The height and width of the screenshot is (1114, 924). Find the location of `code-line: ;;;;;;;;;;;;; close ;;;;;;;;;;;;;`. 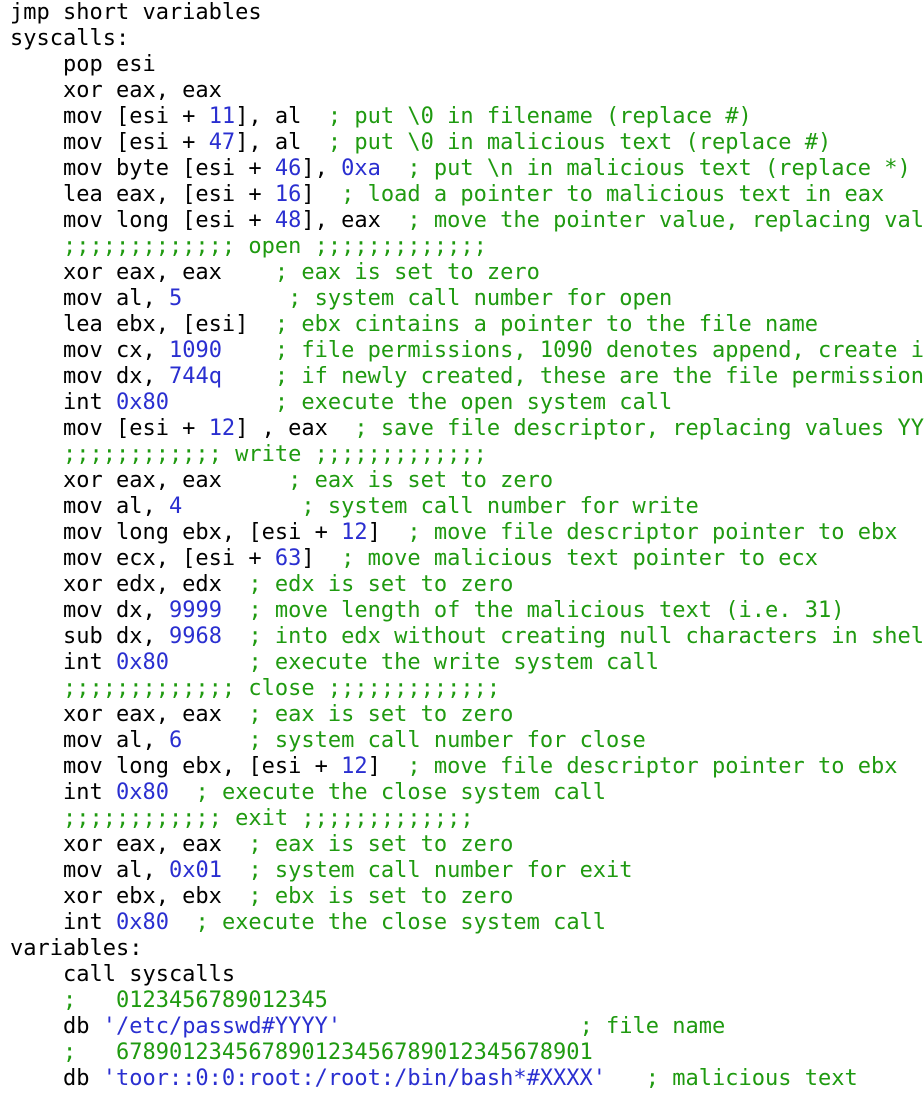

code-line: ;;;;;;;;;;;;; close ;;;;;;;;;;;;; is located at coordinates (462, 689).